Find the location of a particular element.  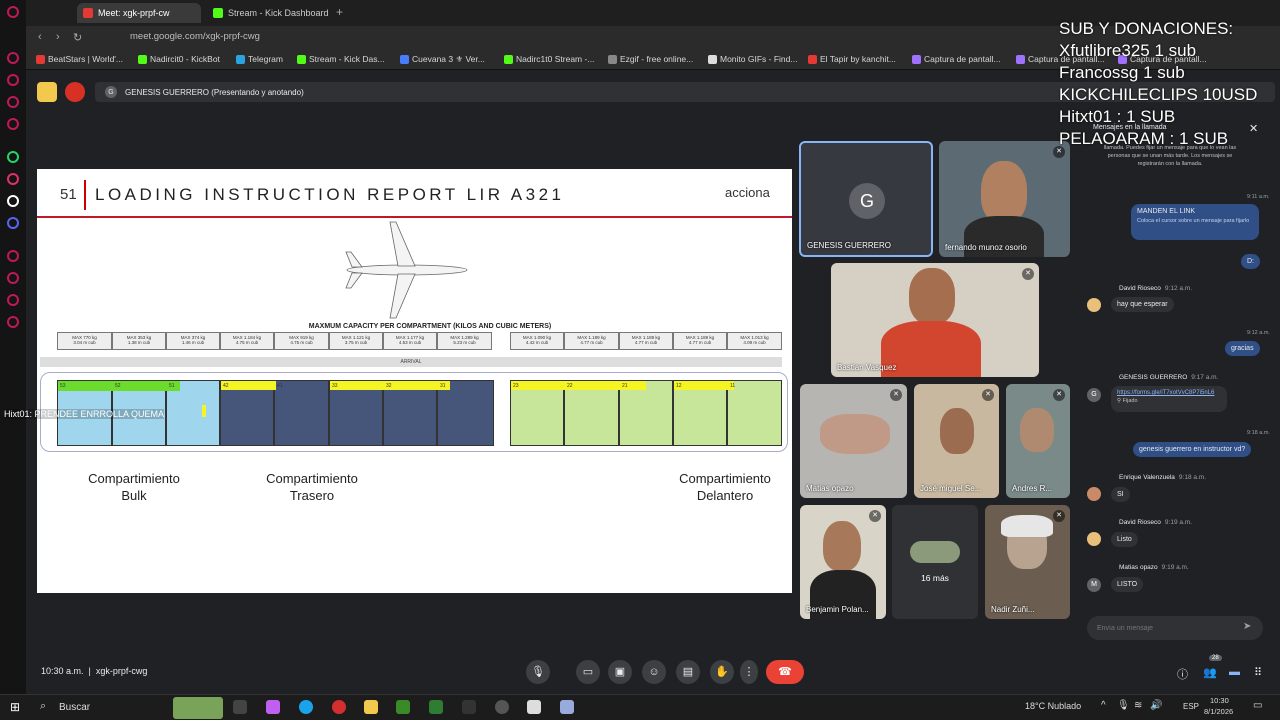

instagram-icon is located at coordinates (13, 179).